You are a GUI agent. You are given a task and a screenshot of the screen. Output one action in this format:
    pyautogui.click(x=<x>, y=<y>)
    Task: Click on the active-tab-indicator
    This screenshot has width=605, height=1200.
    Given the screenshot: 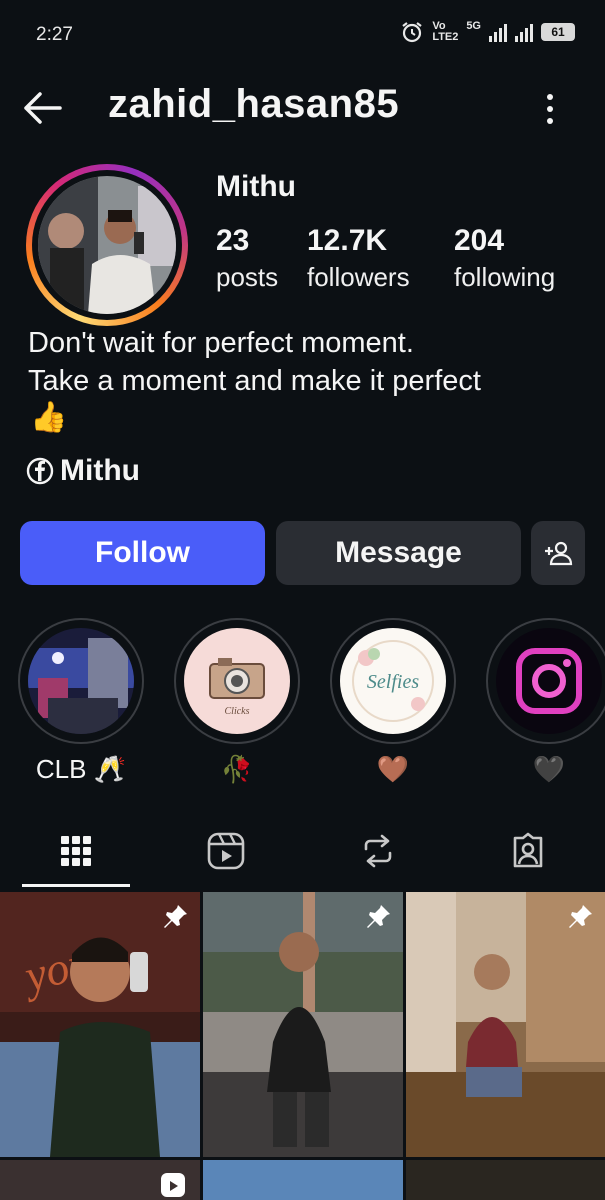 What is the action you would take?
    pyautogui.click(x=76, y=885)
    